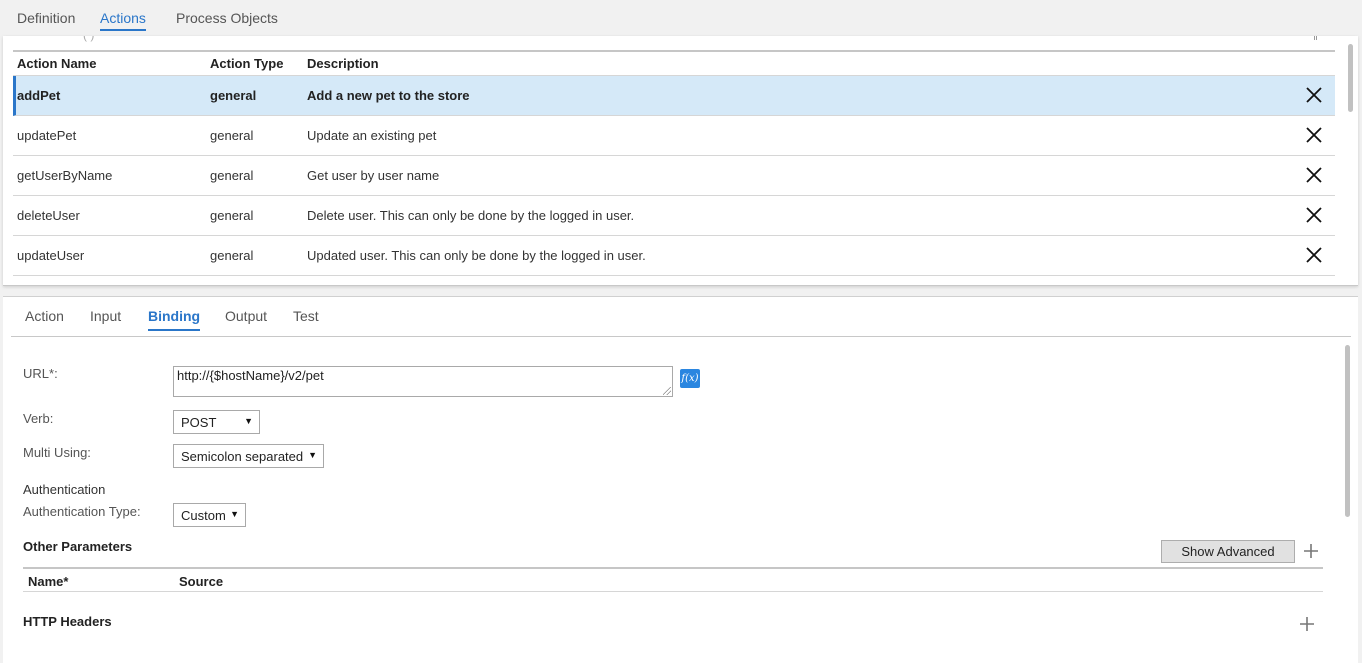  Describe the element at coordinates (246, 63) in the screenshot. I see `header-action-type: Action Type` at that location.